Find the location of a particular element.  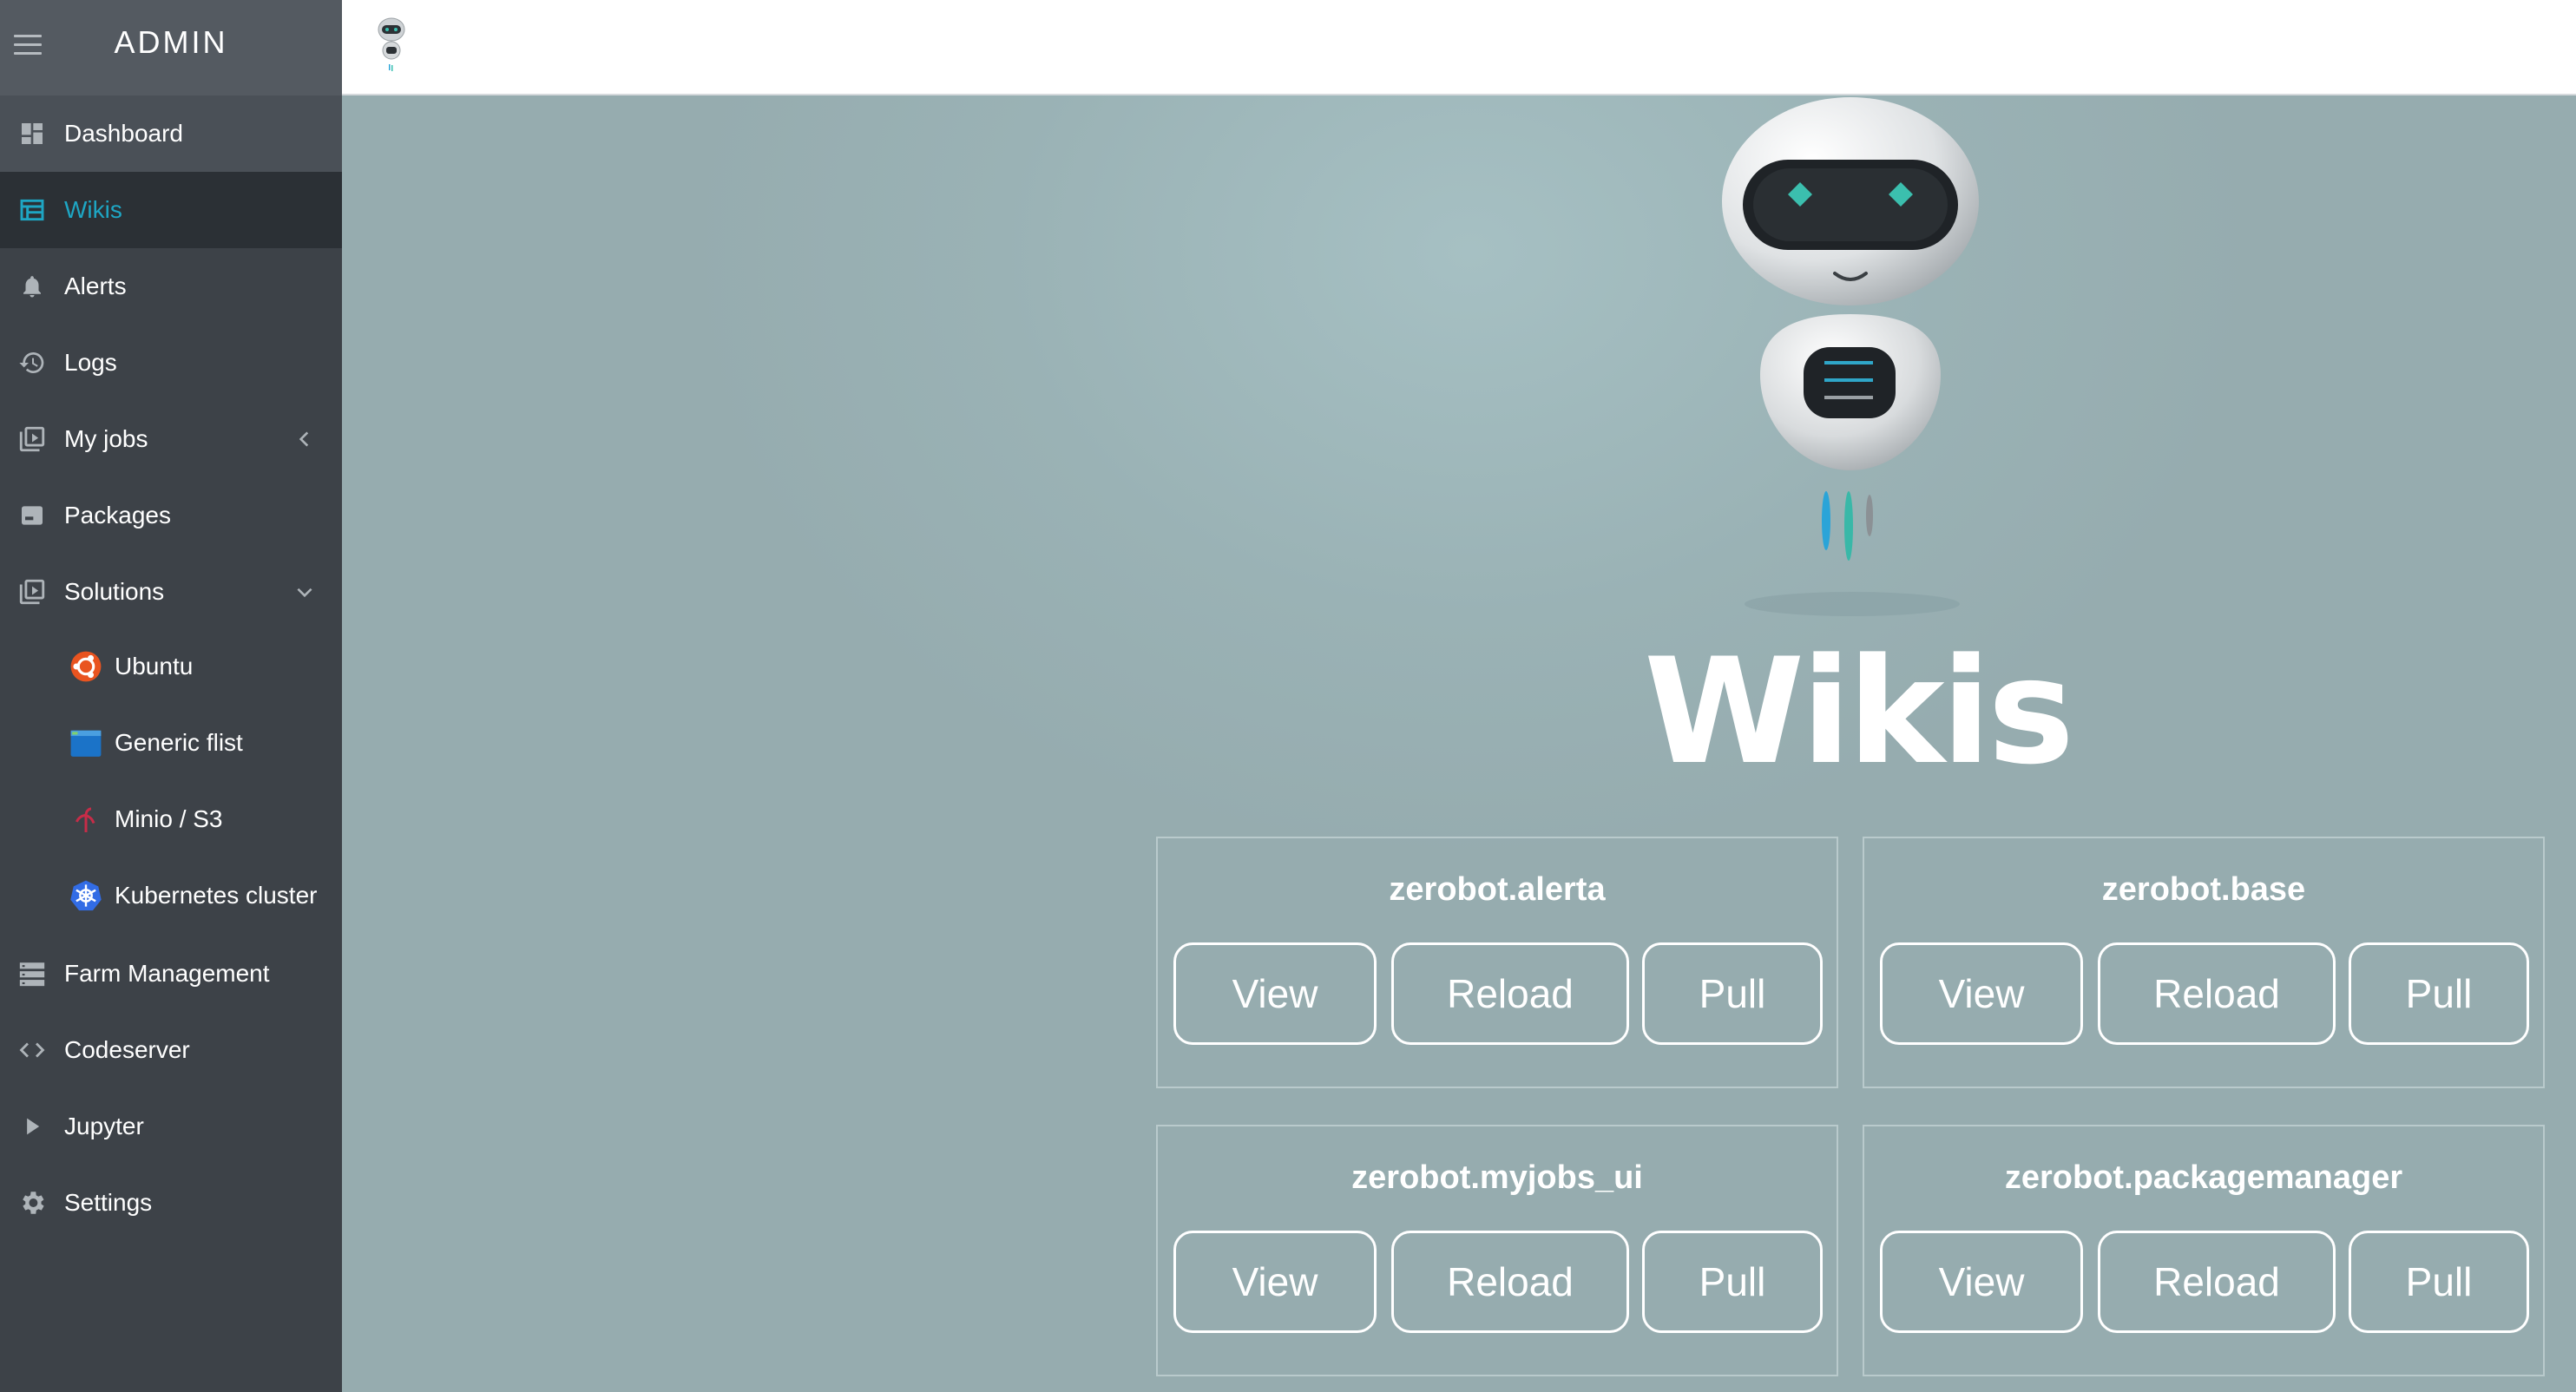

sidebar-item-label: Logs is located at coordinates (90, 363).